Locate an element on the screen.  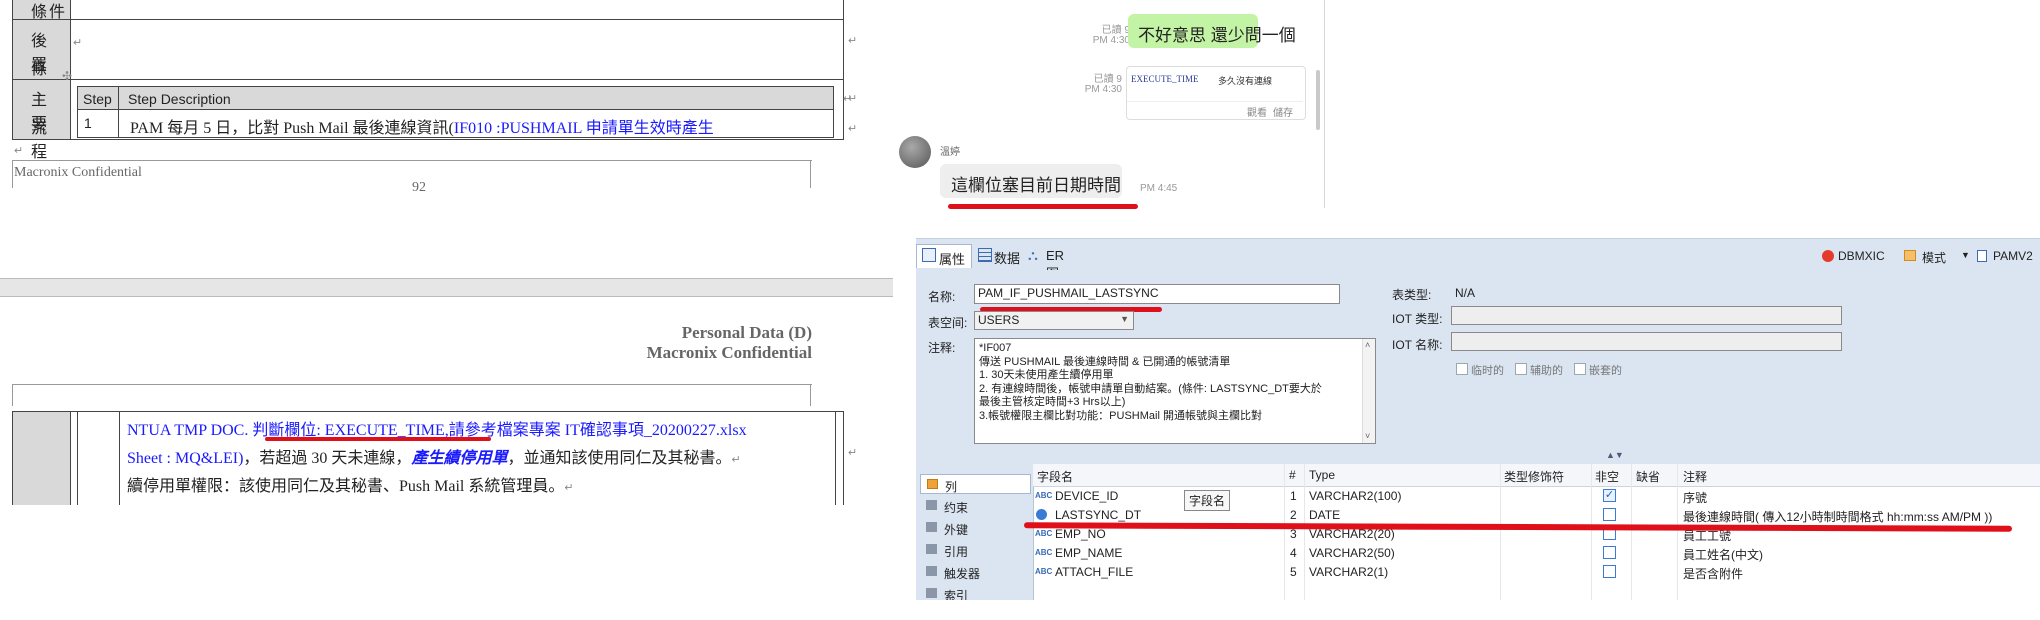
received-message-bubble: 這欄位塞目前日期時間 is located at coordinates (1031, 181).